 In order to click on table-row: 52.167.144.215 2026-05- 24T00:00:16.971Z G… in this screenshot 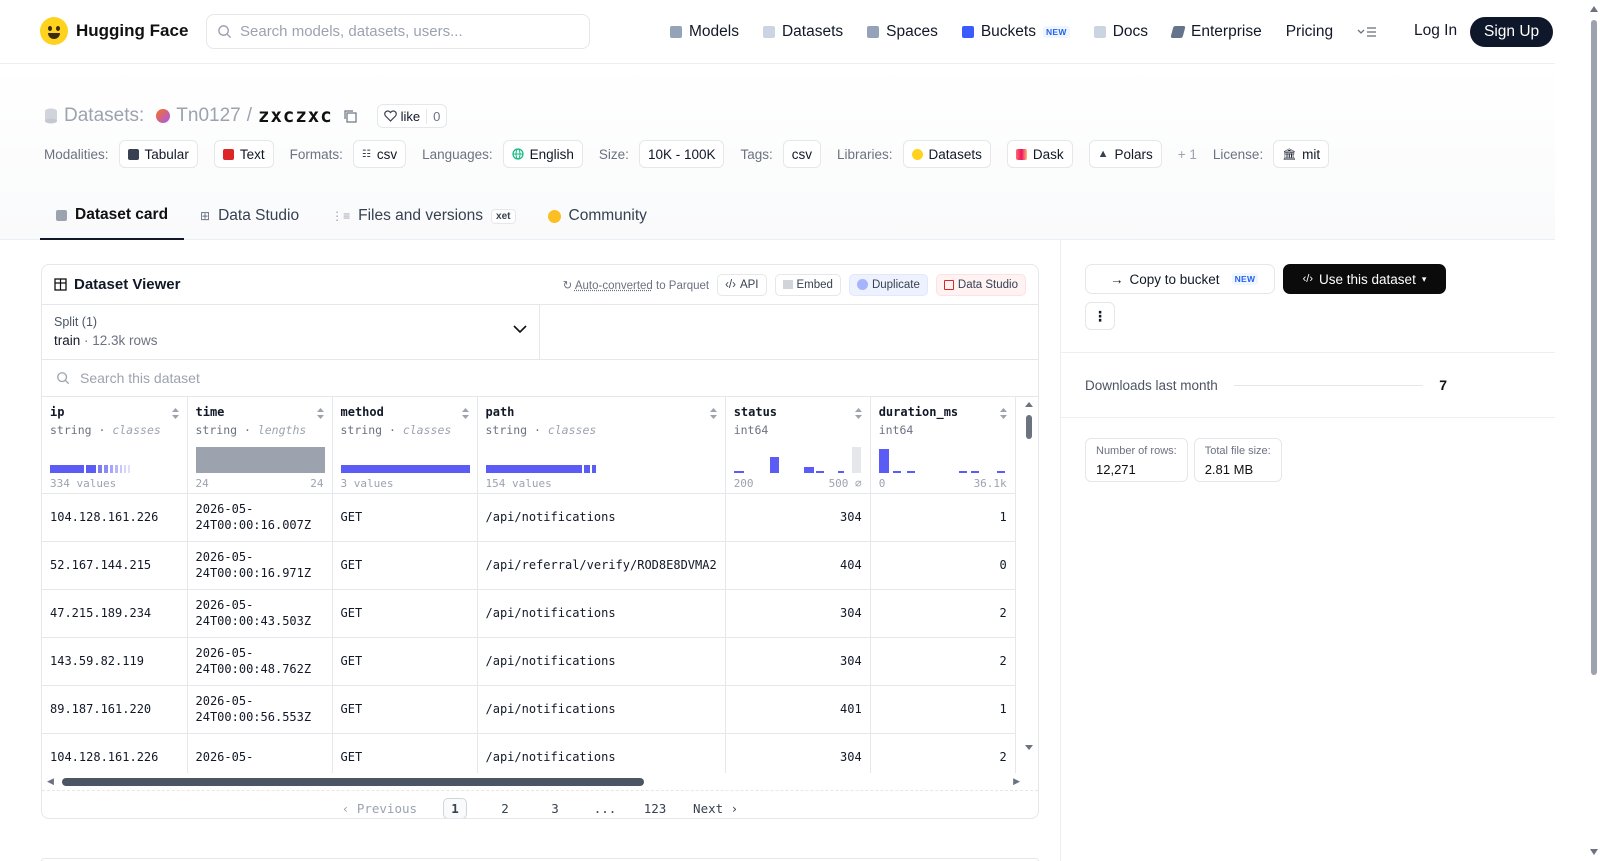, I will do `click(529, 565)`.